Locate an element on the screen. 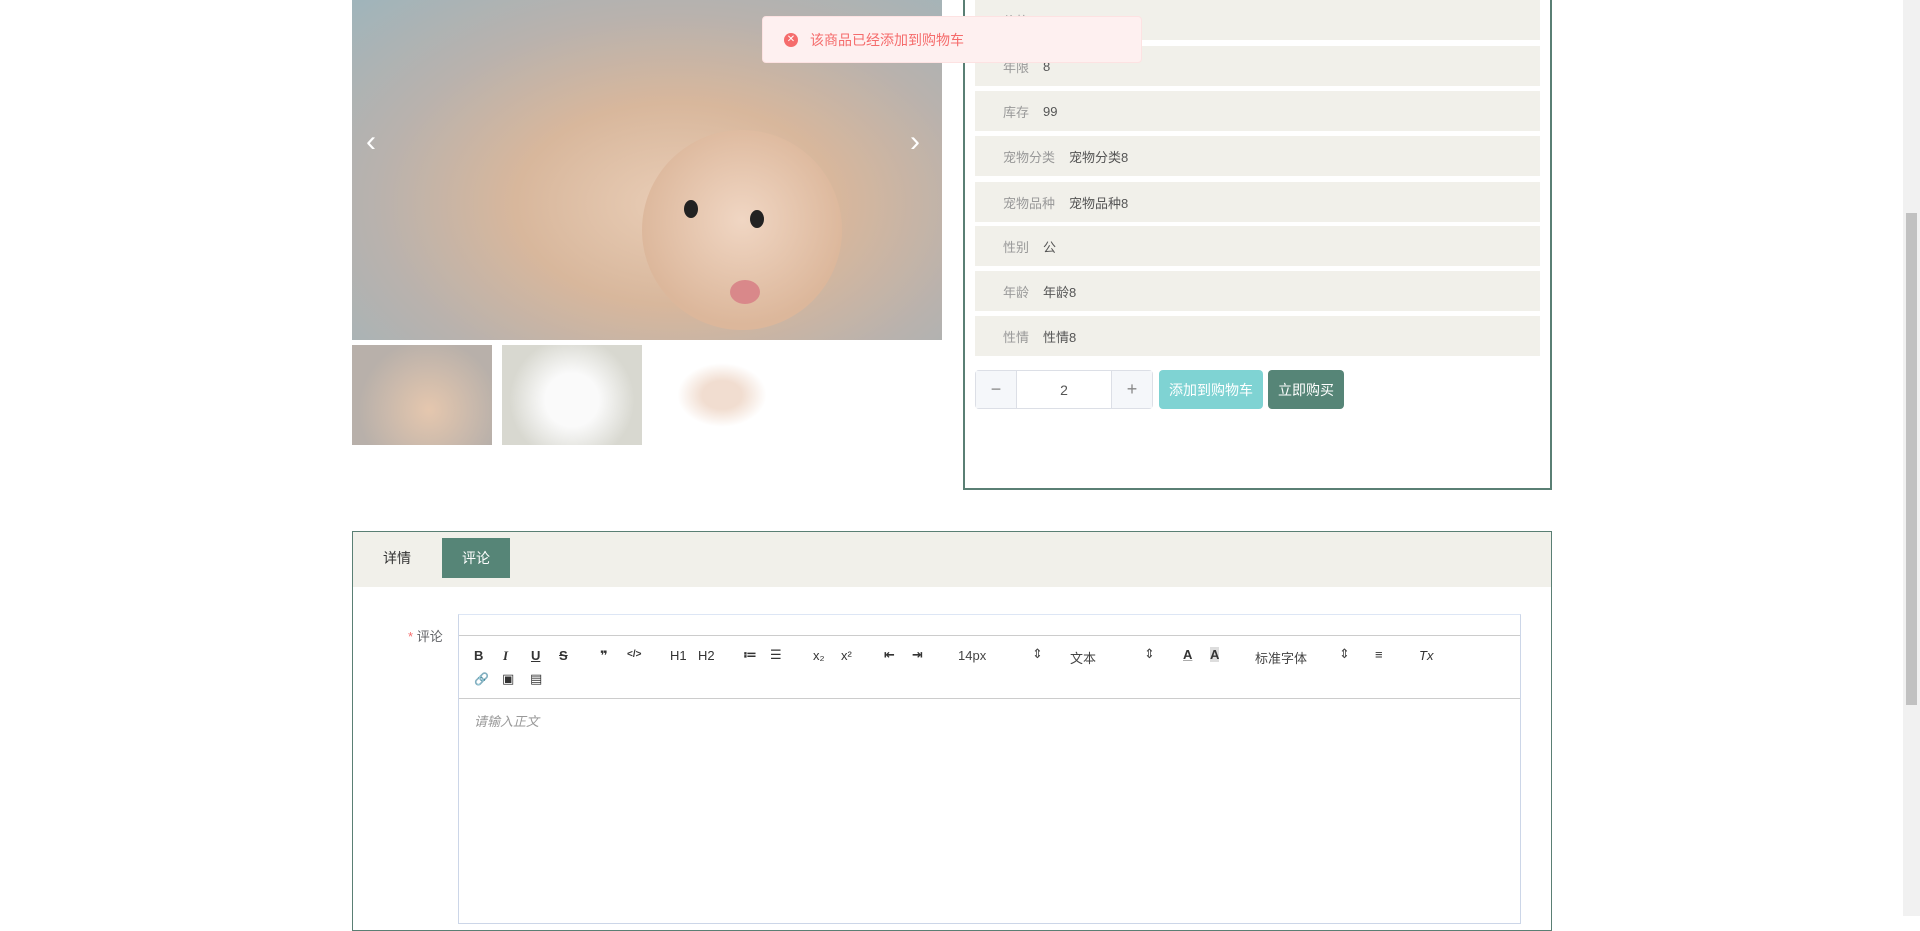  error-circle-icon: ✕ is located at coordinates (791, 39).